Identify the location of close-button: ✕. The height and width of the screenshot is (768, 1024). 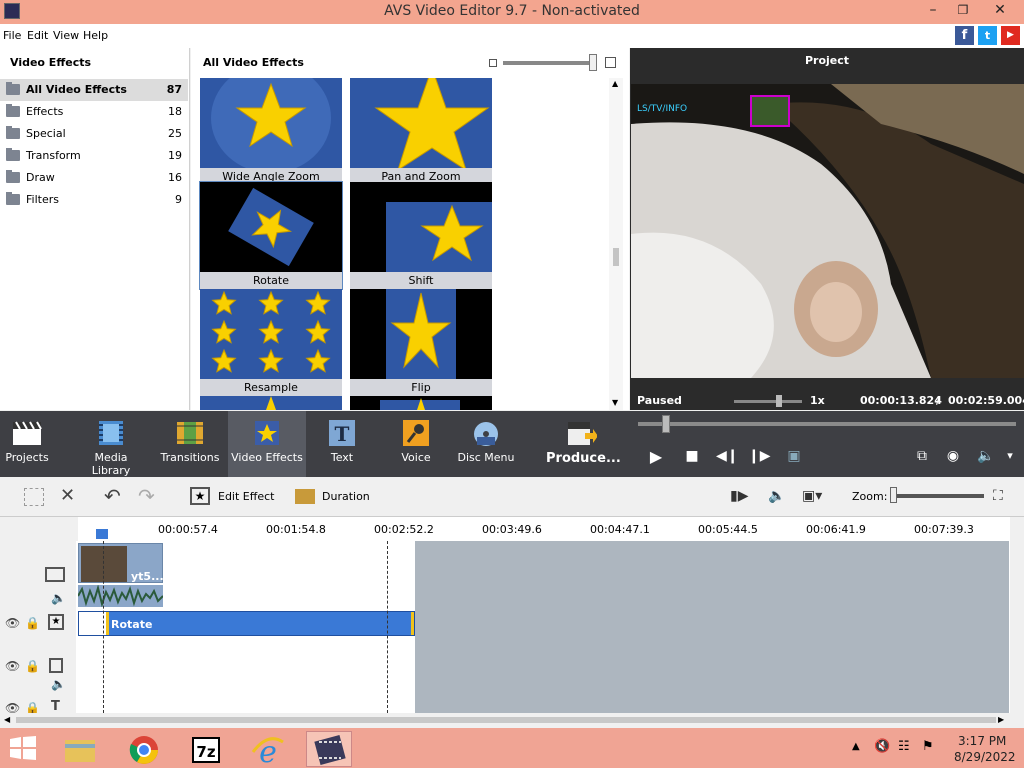
(1000, 11).